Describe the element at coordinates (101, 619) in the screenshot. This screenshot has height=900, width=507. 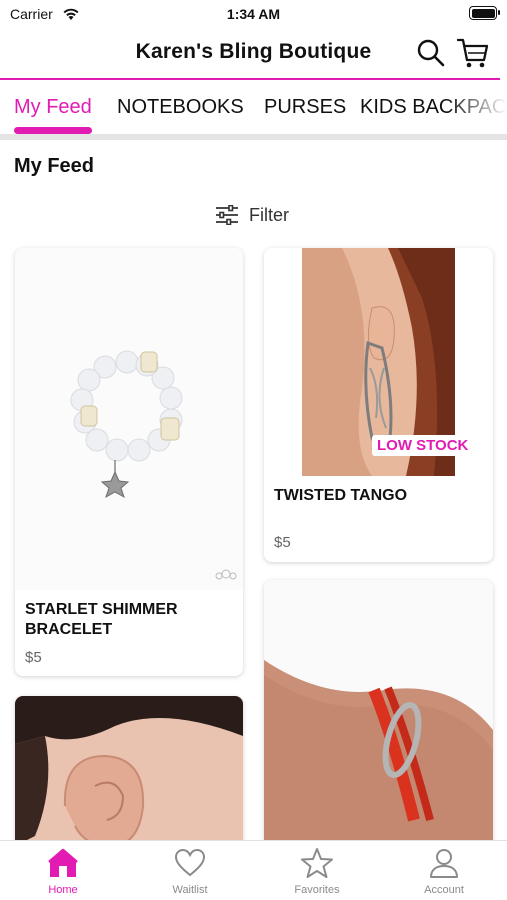
I see `product-name: STARLET SHIMMER BRACELET` at that location.